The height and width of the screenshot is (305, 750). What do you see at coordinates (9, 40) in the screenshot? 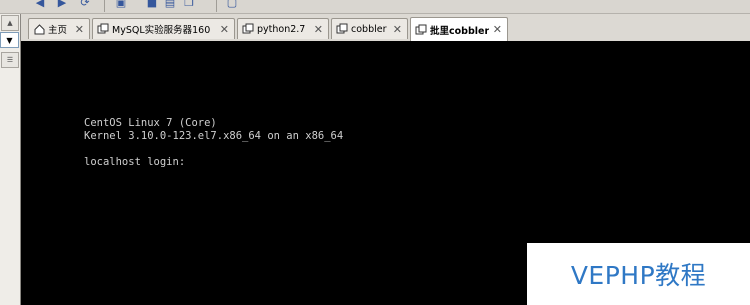
I see `inventory-dropdown: ▼` at bounding box center [9, 40].